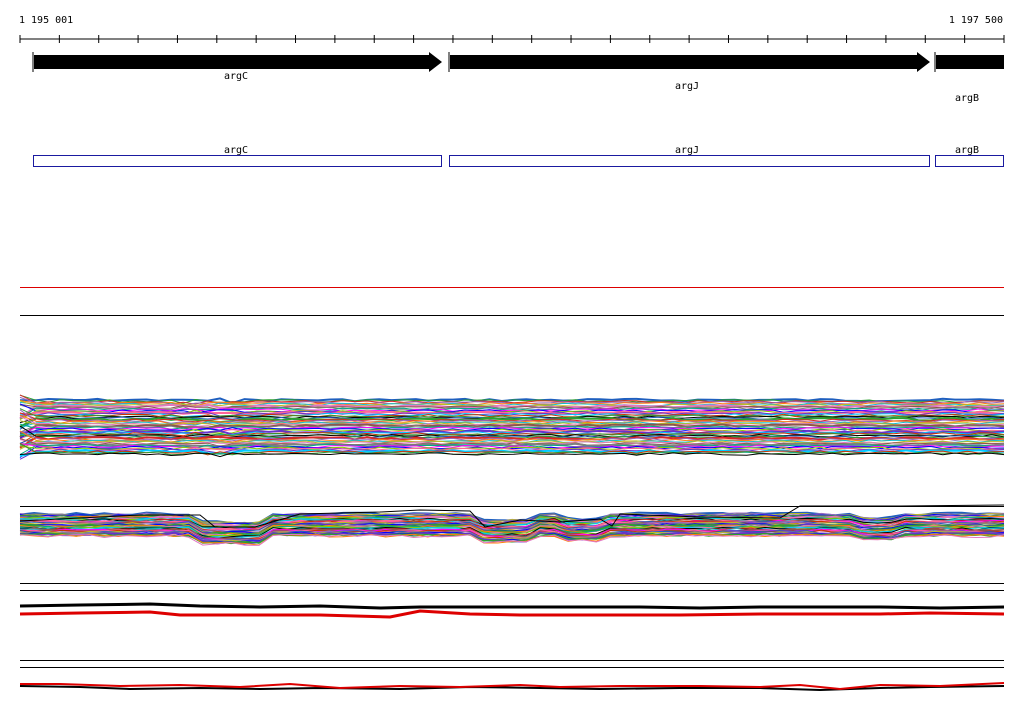  Describe the element at coordinates (690, 62) in the screenshot. I see `gene-argJ-arrow` at that location.